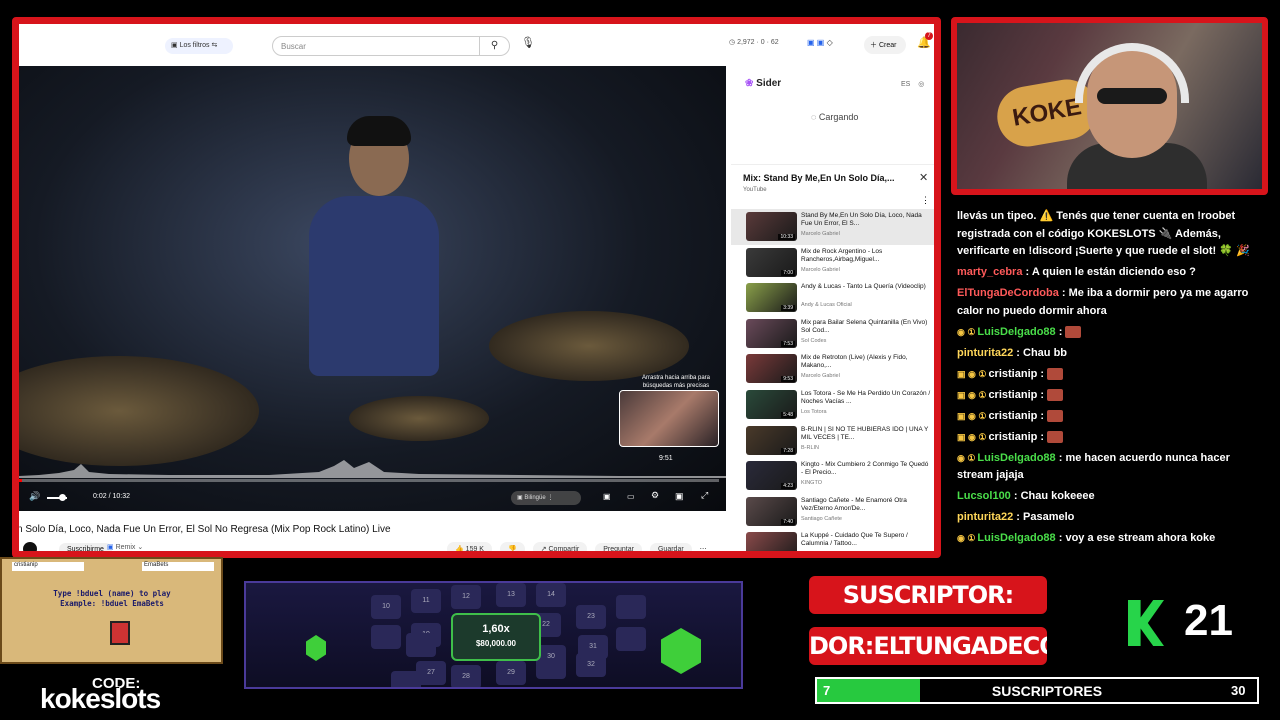 The width and height of the screenshot is (1280, 720). What do you see at coordinates (972, 373) in the screenshot?
I see `chat-badges: ▣ ◉ ①` at bounding box center [972, 373].